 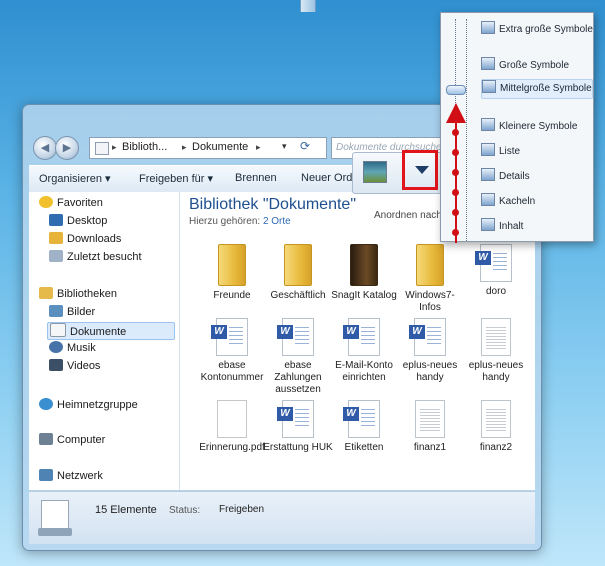 I want to click on library-documents-icon, so click(x=55, y=518).